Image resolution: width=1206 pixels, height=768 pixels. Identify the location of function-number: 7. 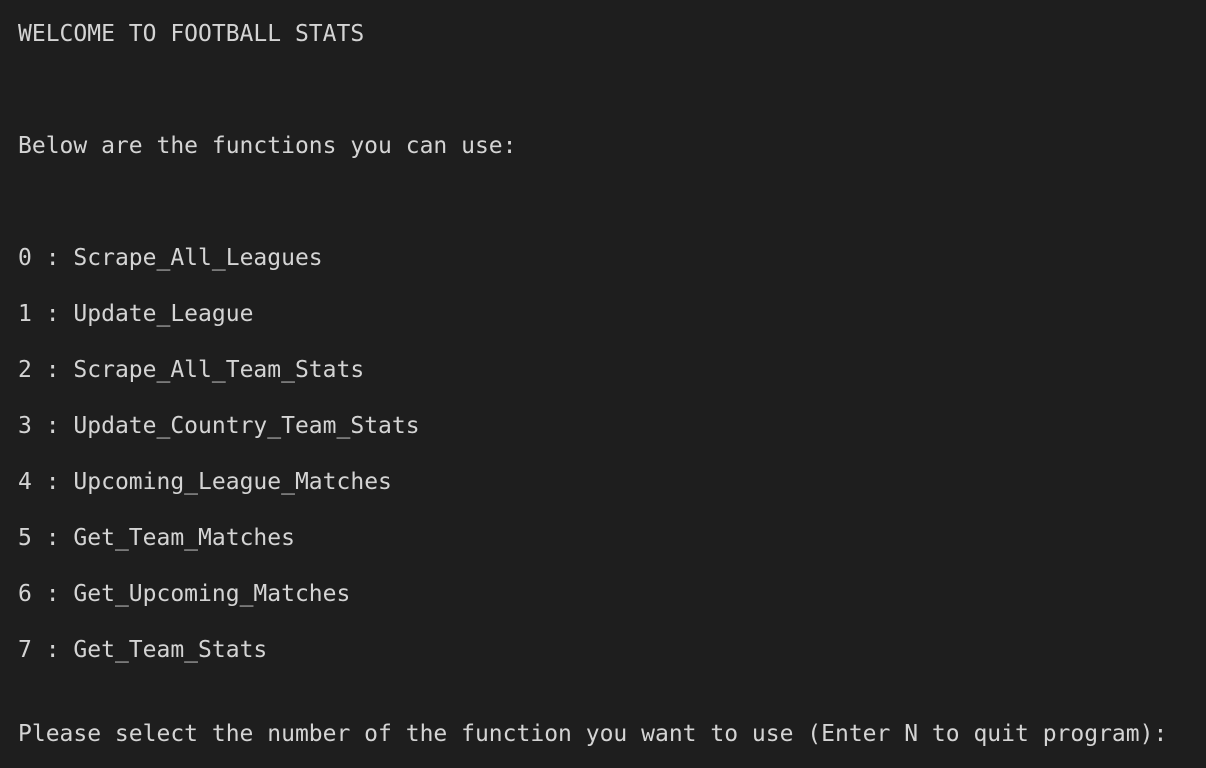
(25, 650).